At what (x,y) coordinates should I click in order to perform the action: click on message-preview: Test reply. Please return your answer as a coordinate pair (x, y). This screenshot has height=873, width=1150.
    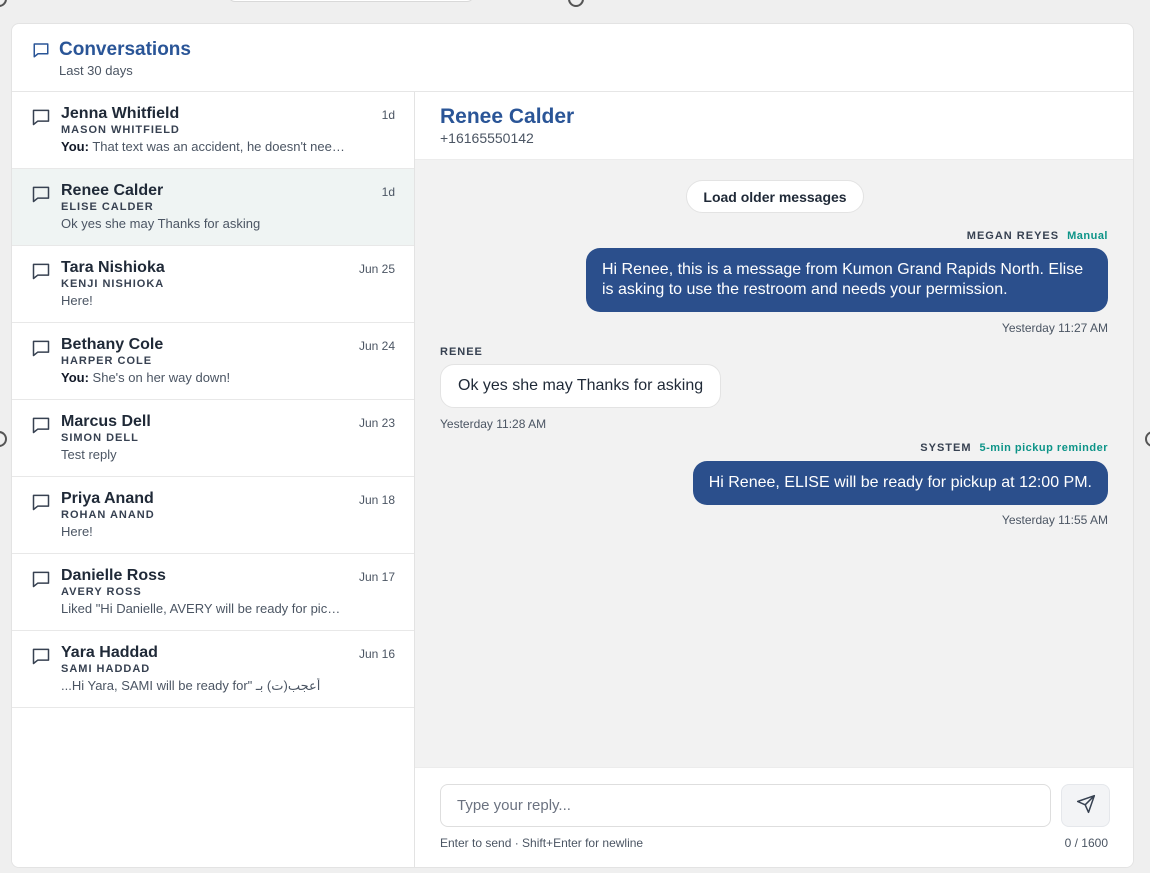
    Looking at the image, I should click on (89, 454).